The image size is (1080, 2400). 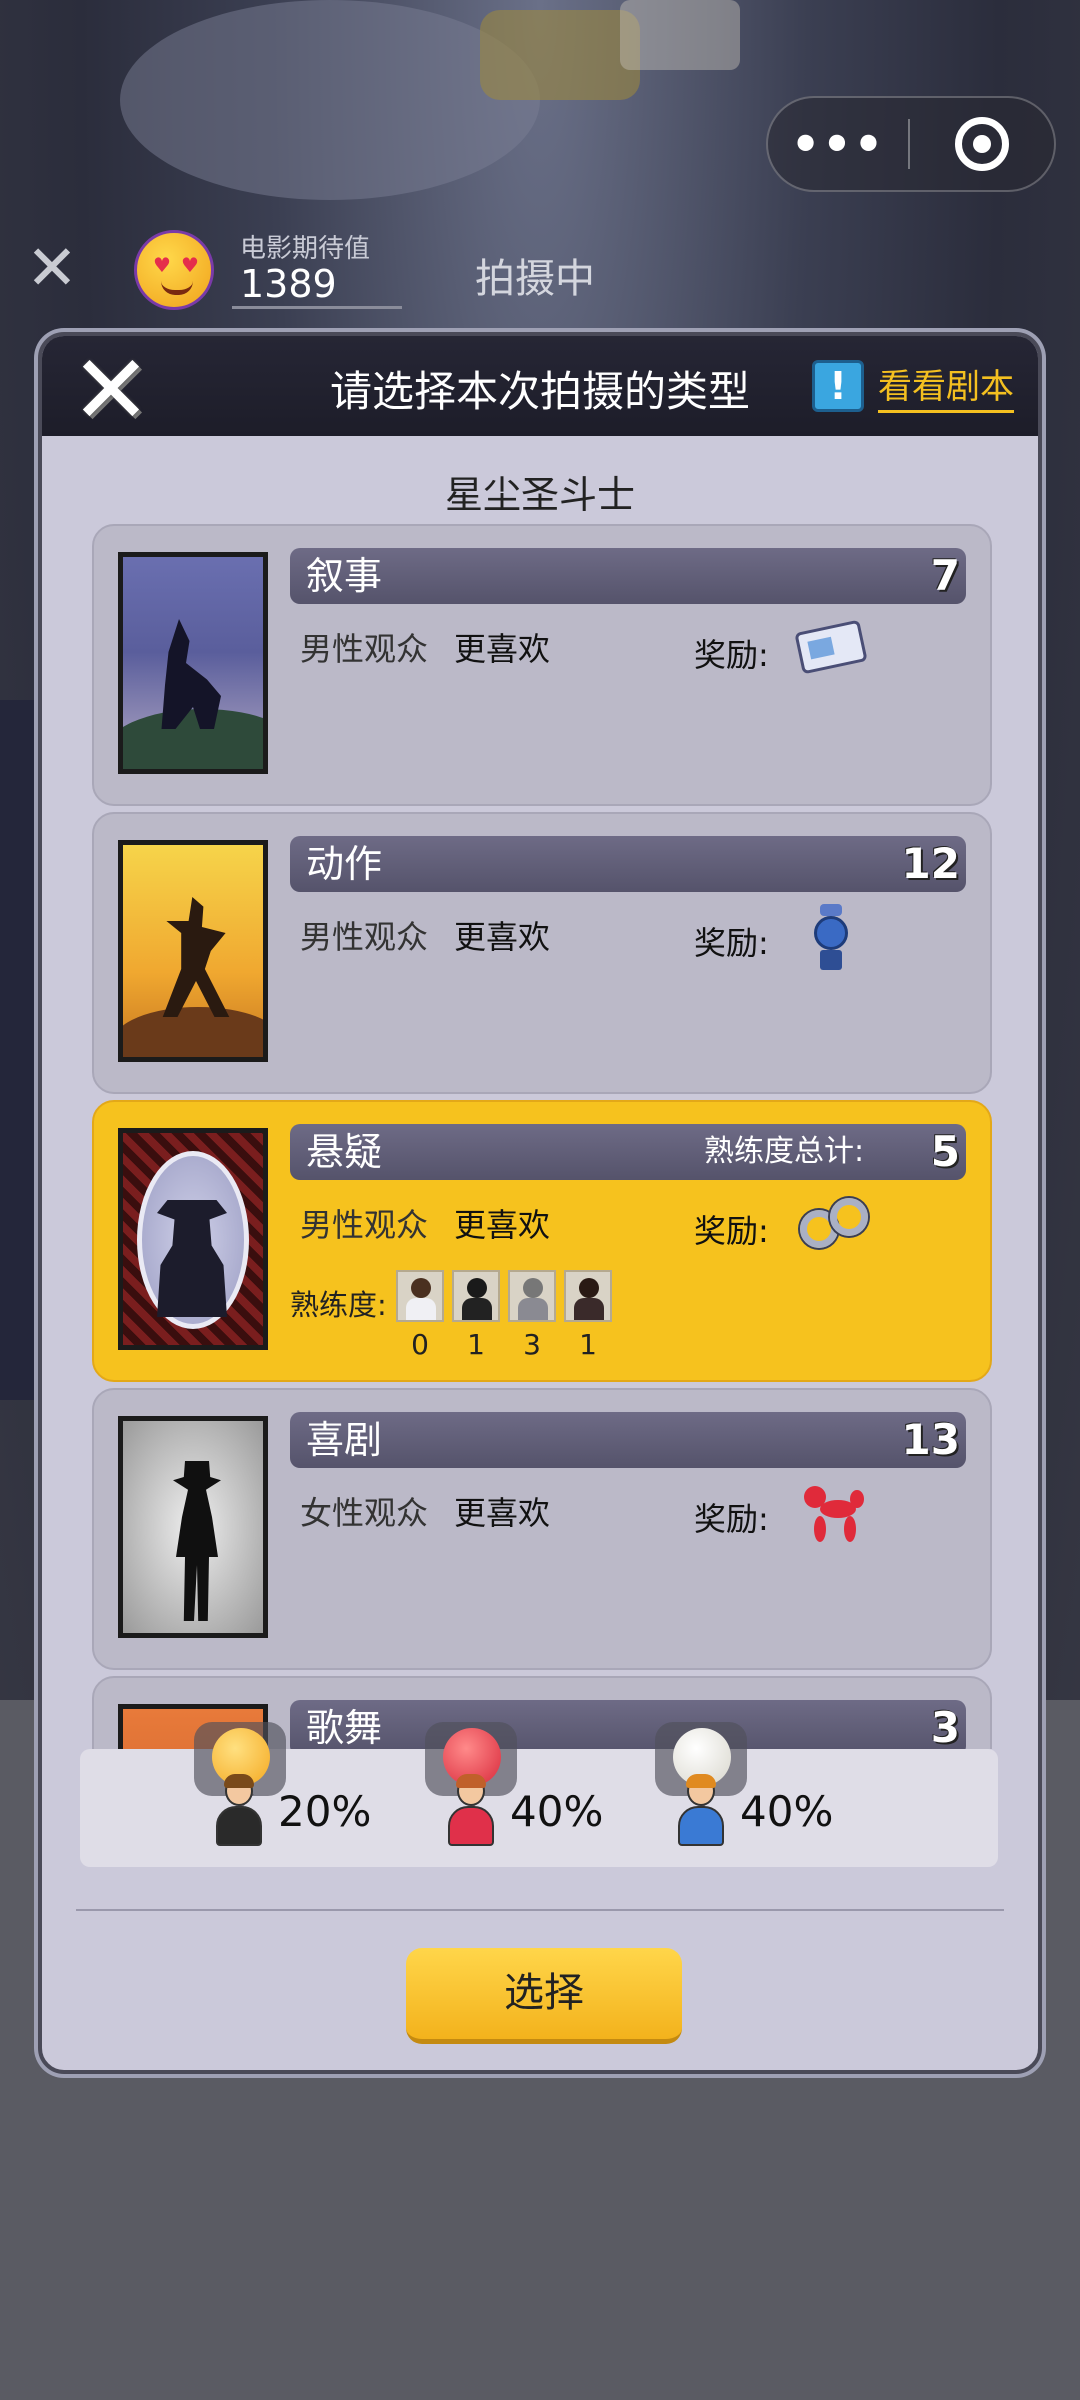 What do you see at coordinates (344, 864) in the screenshot?
I see `genre-name: 动作` at bounding box center [344, 864].